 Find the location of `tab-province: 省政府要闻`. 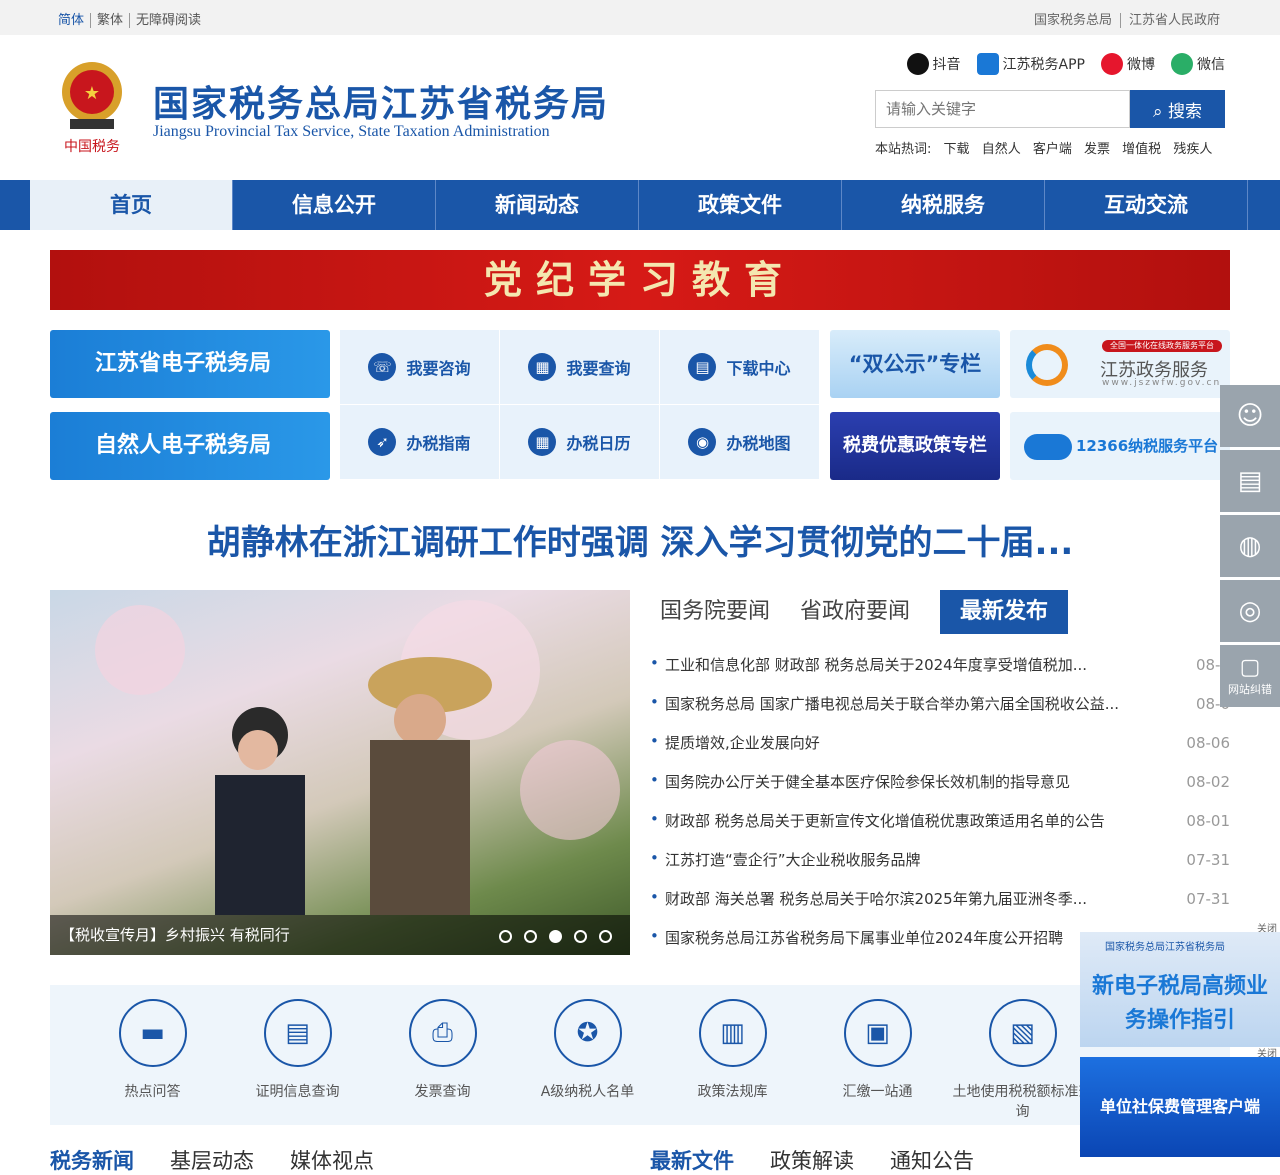

tab-province: 省政府要闻 is located at coordinates (855, 612).